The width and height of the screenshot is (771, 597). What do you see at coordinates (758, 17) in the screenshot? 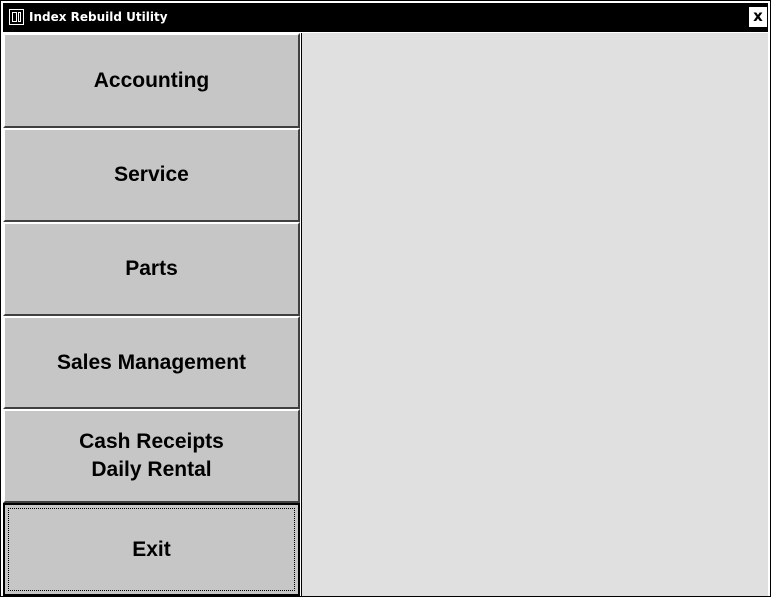
I see `close-button: x` at bounding box center [758, 17].